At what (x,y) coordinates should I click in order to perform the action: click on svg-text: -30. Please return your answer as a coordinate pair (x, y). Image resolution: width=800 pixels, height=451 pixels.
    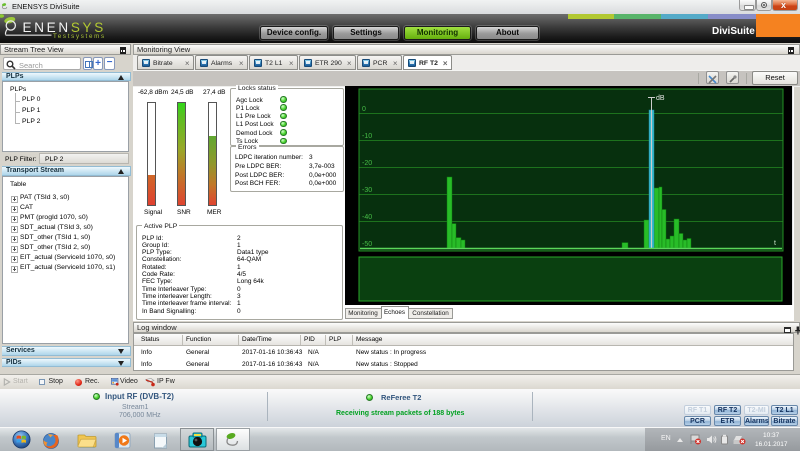
    Looking at the image, I should click on (367, 190).